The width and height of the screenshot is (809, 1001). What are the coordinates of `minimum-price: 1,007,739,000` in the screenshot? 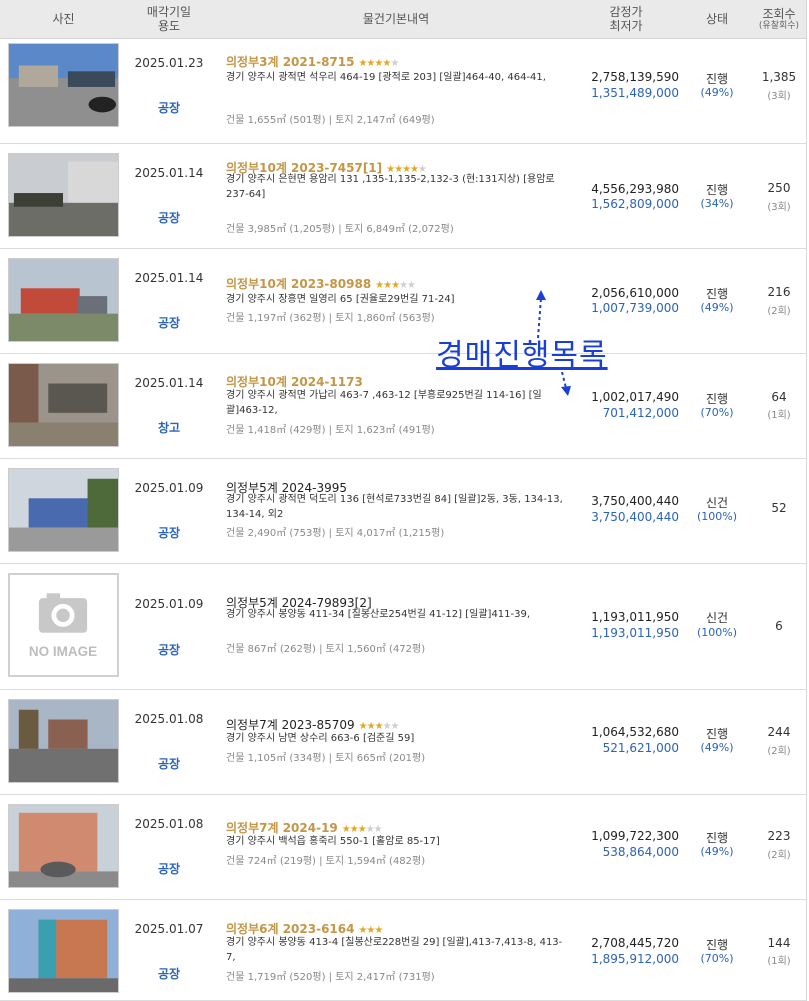 It's located at (635, 308).